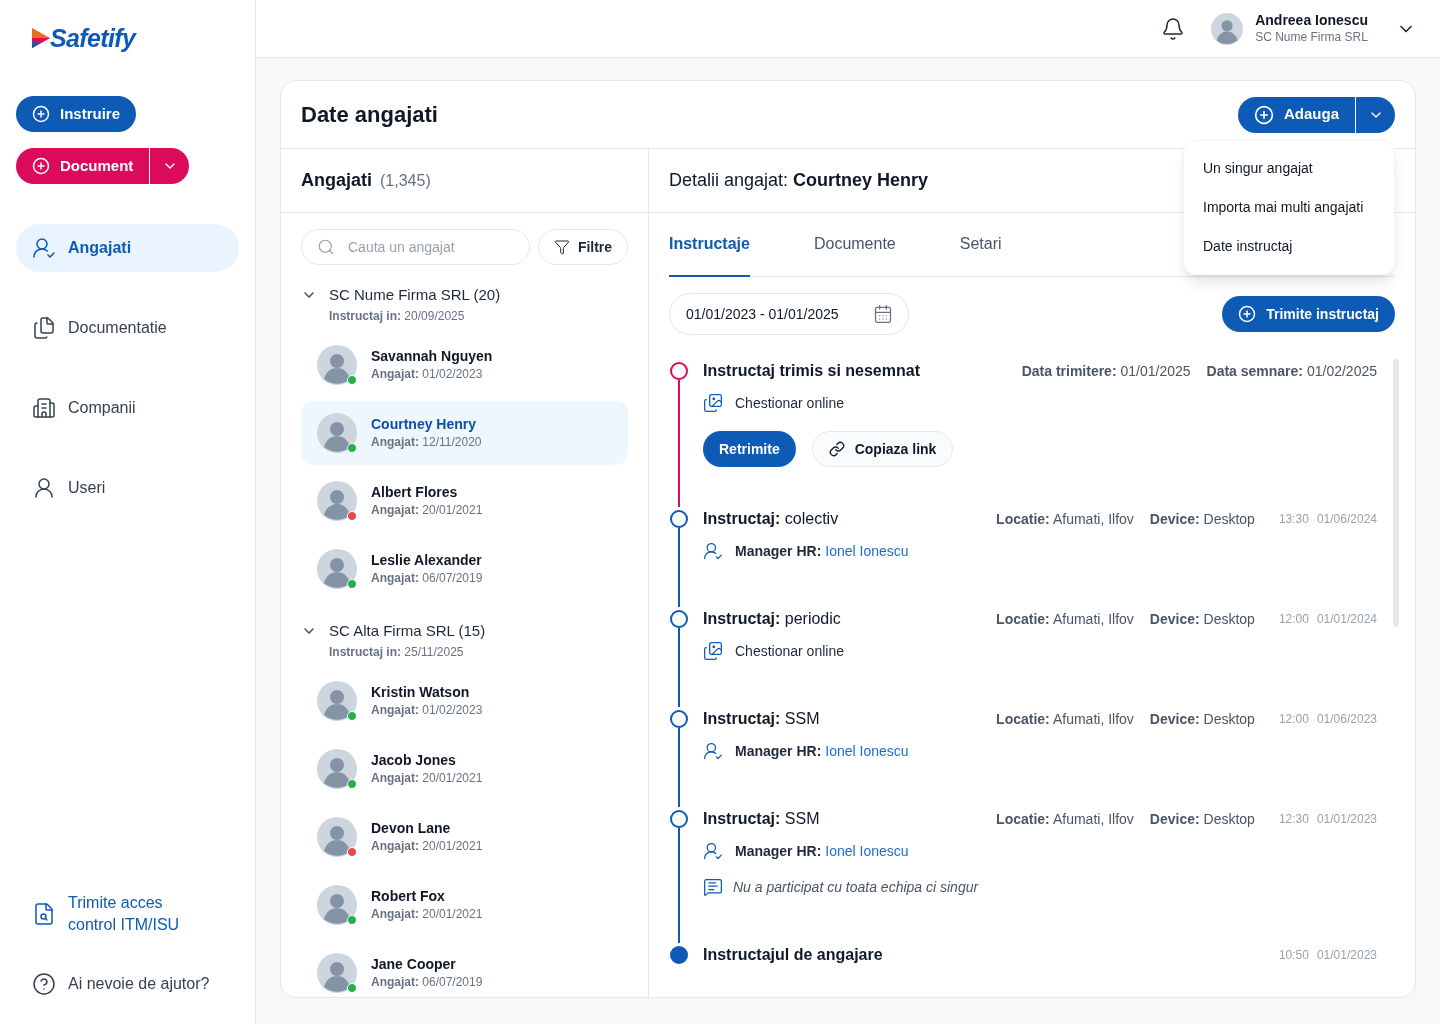 Image resolution: width=1440 pixels, height=1024 pixels. I want to click on employee-row: Jane Cooper Angajat: 06/07/2019, so click(464, 969).